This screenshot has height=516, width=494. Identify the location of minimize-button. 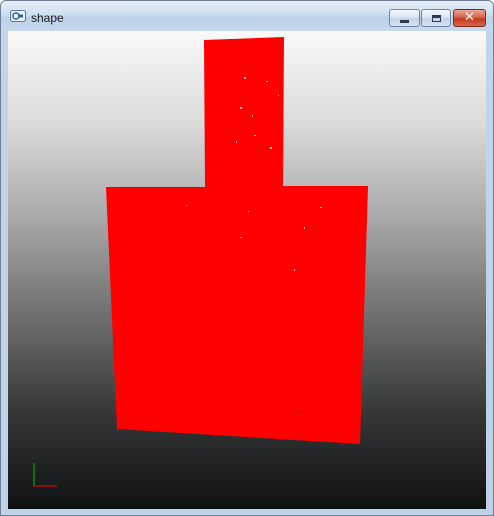
(404, 18).